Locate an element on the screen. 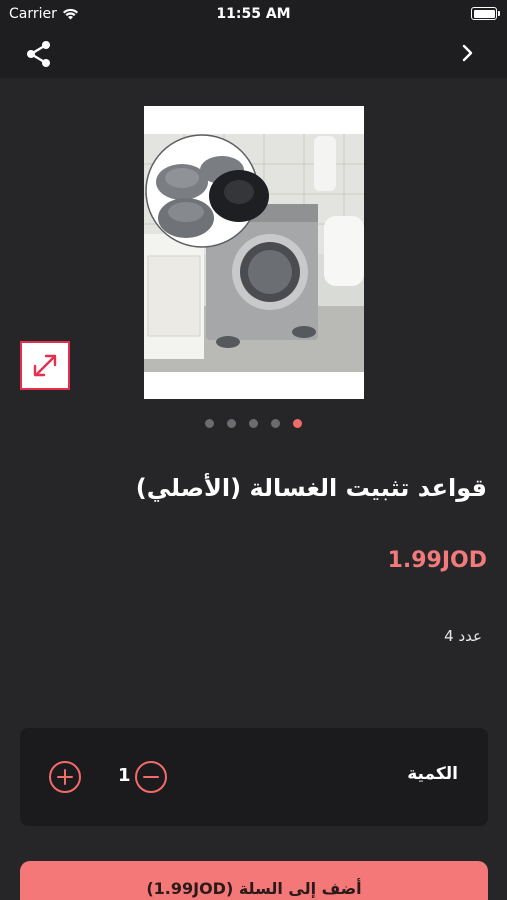 This screenshot has width=507, height=900. status-time: 11:55 AM is located at coordinates (253, 14).